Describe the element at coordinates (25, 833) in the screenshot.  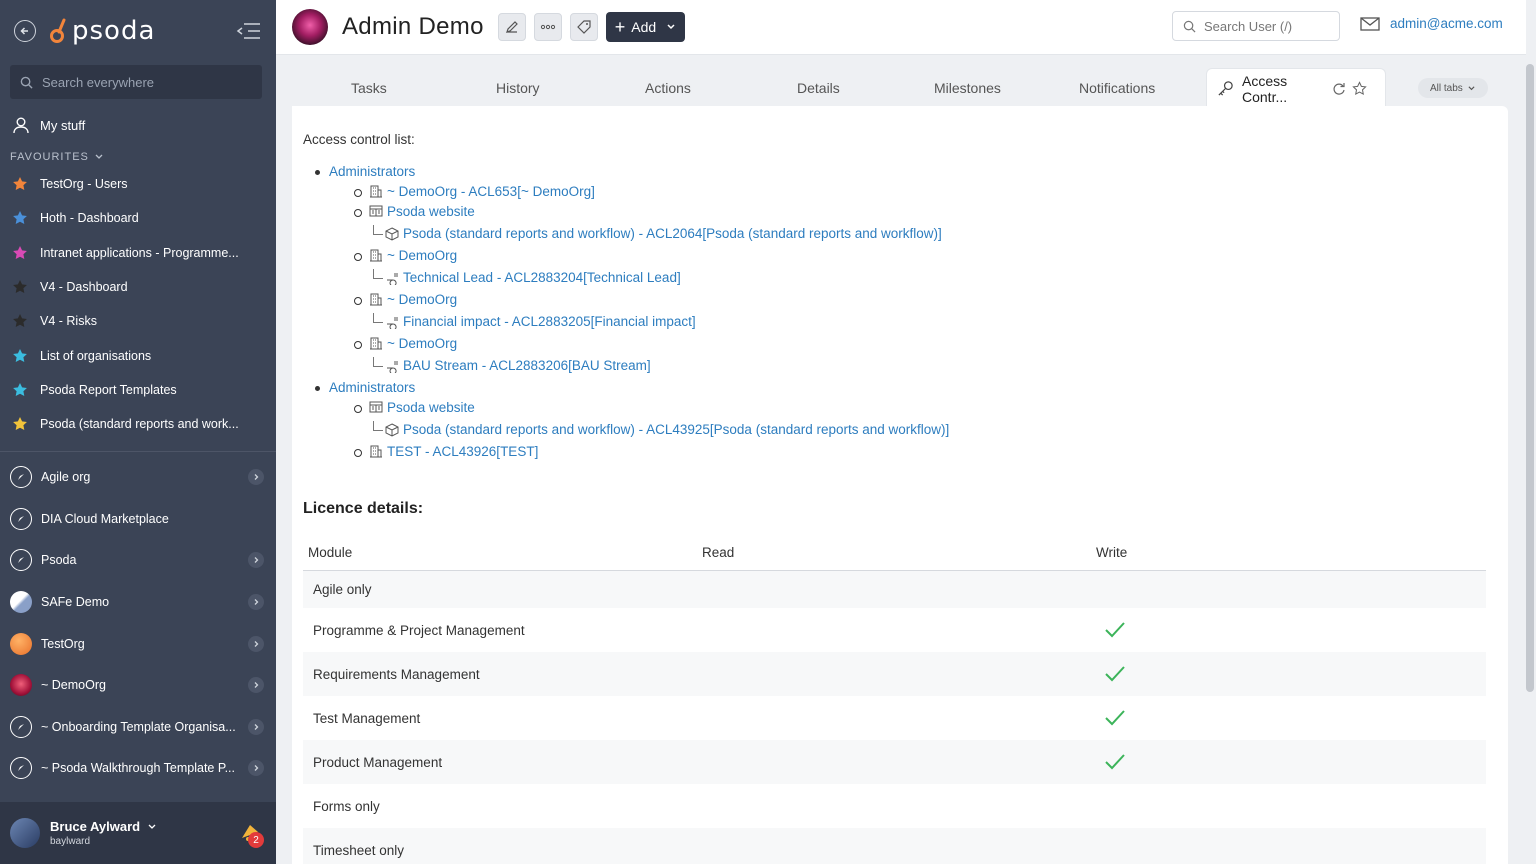
I see `avatar` at that location.